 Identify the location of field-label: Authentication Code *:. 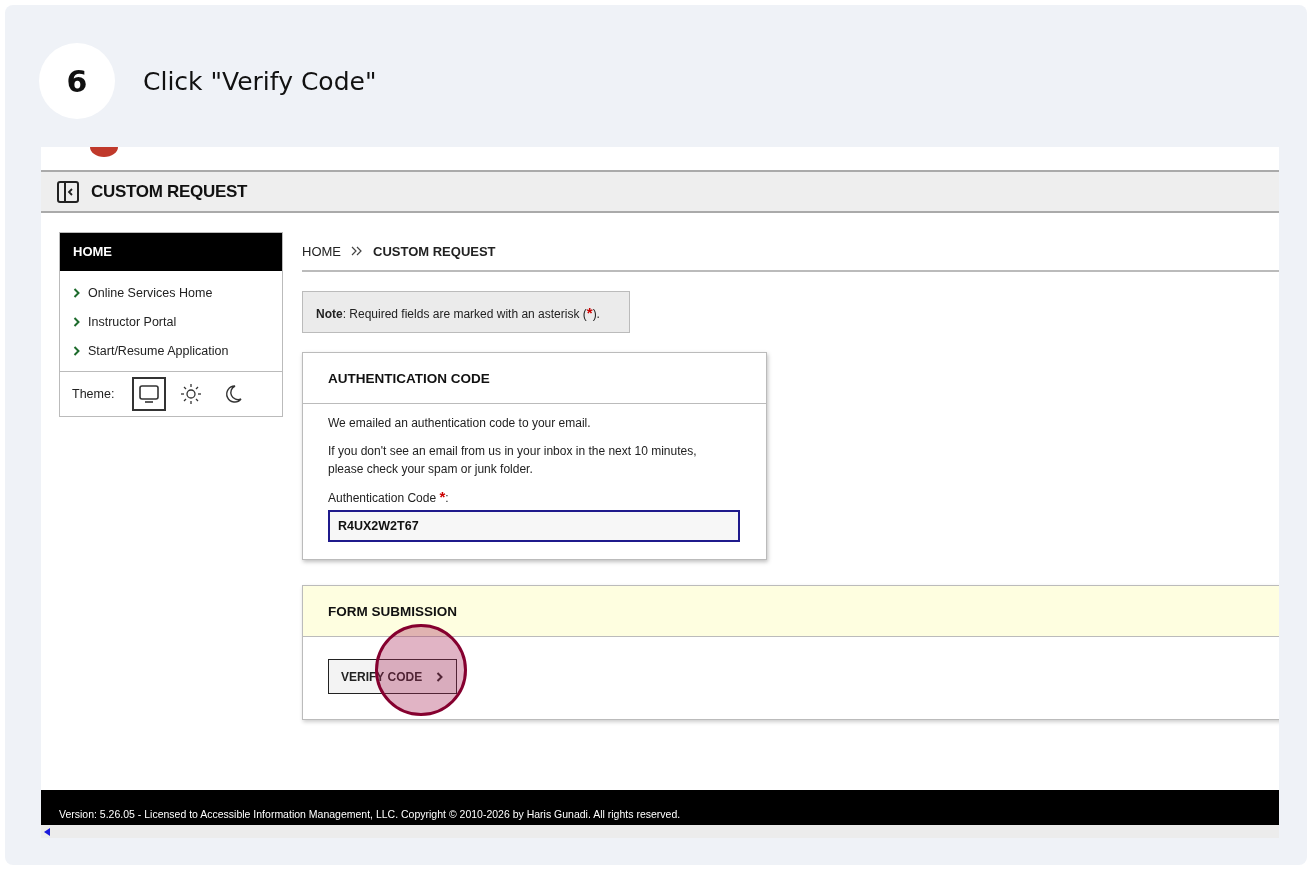
(389, 497).